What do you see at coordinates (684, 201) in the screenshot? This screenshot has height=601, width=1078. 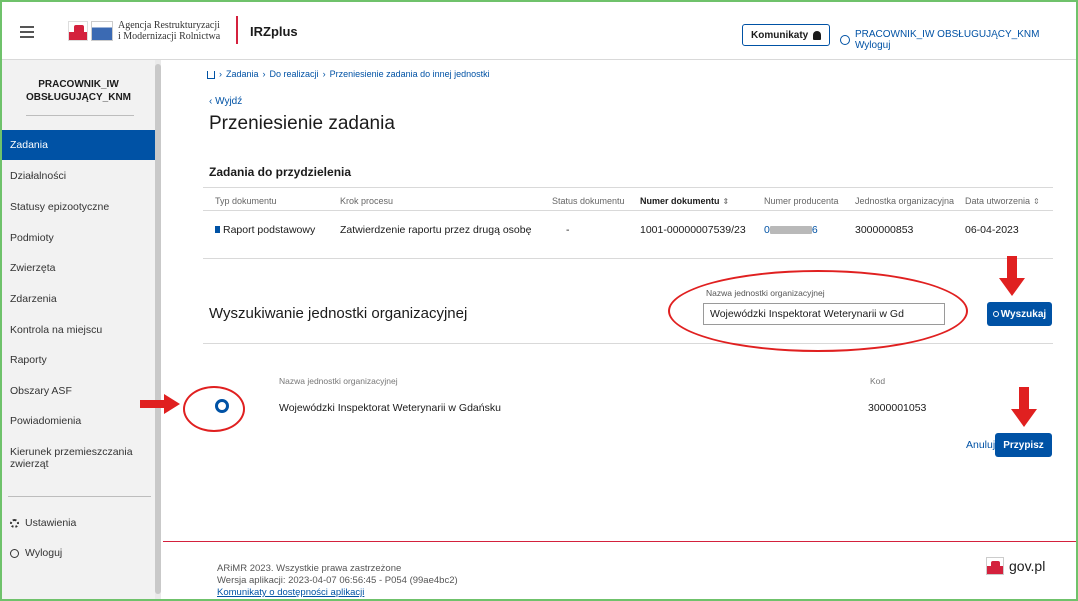 I see `col-numer-dokumentu: Numer dokumentu ⇕` at bounding box center [684, 201].